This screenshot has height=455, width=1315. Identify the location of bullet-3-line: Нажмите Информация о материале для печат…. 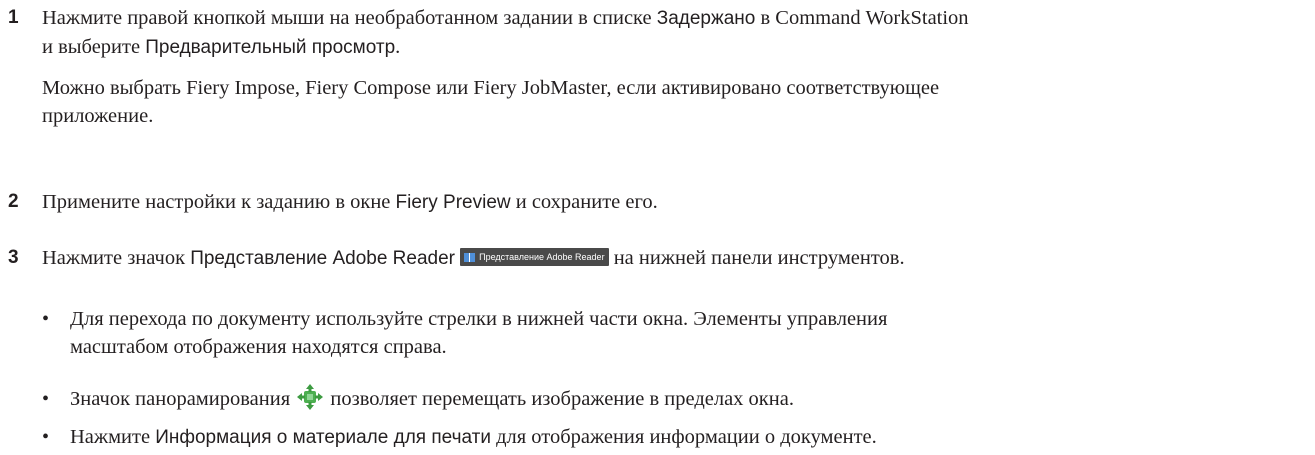
(685, 437).